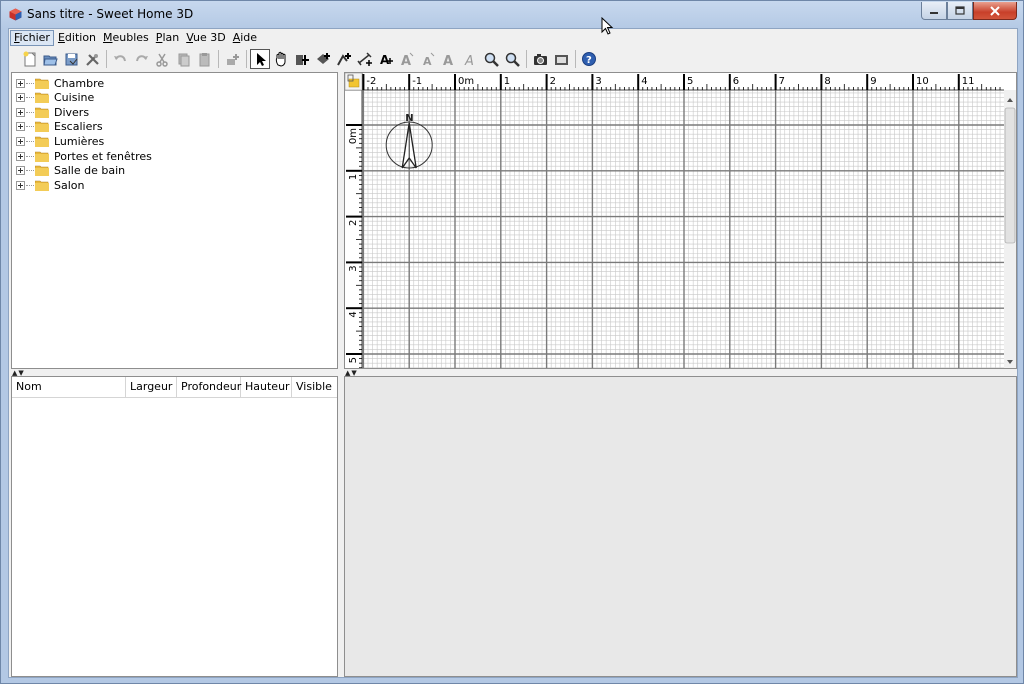 The height and width of the screenshot is (684, 1024). I want to click on undo-button, so click(120, 59).